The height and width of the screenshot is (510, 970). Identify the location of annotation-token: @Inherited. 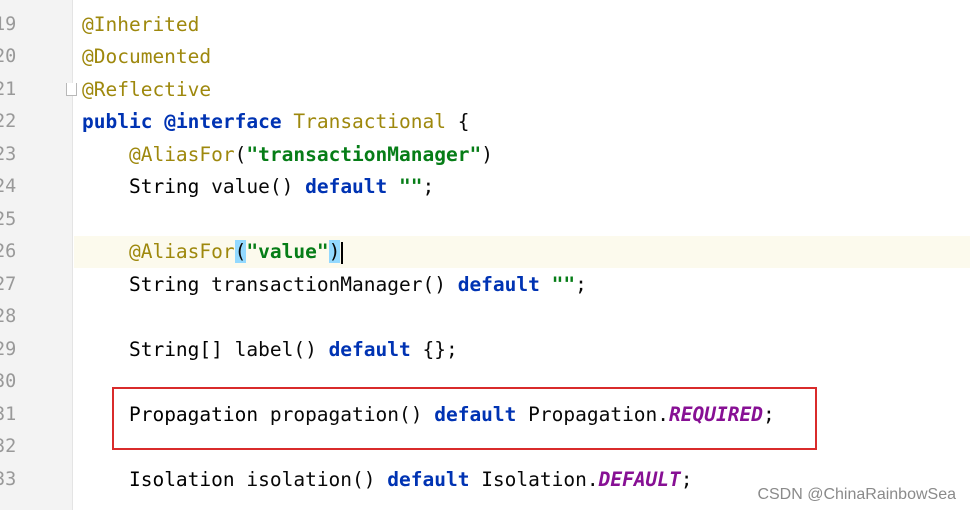
(141, 24).